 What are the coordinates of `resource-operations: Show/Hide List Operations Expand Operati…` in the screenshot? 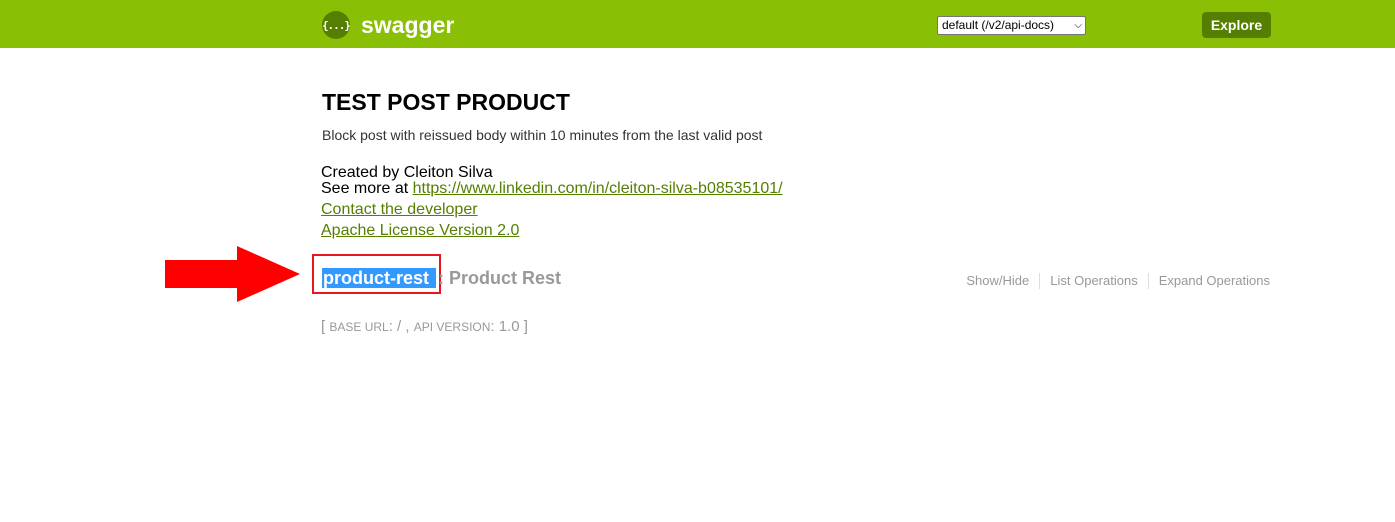 It's located at (1119, 281).